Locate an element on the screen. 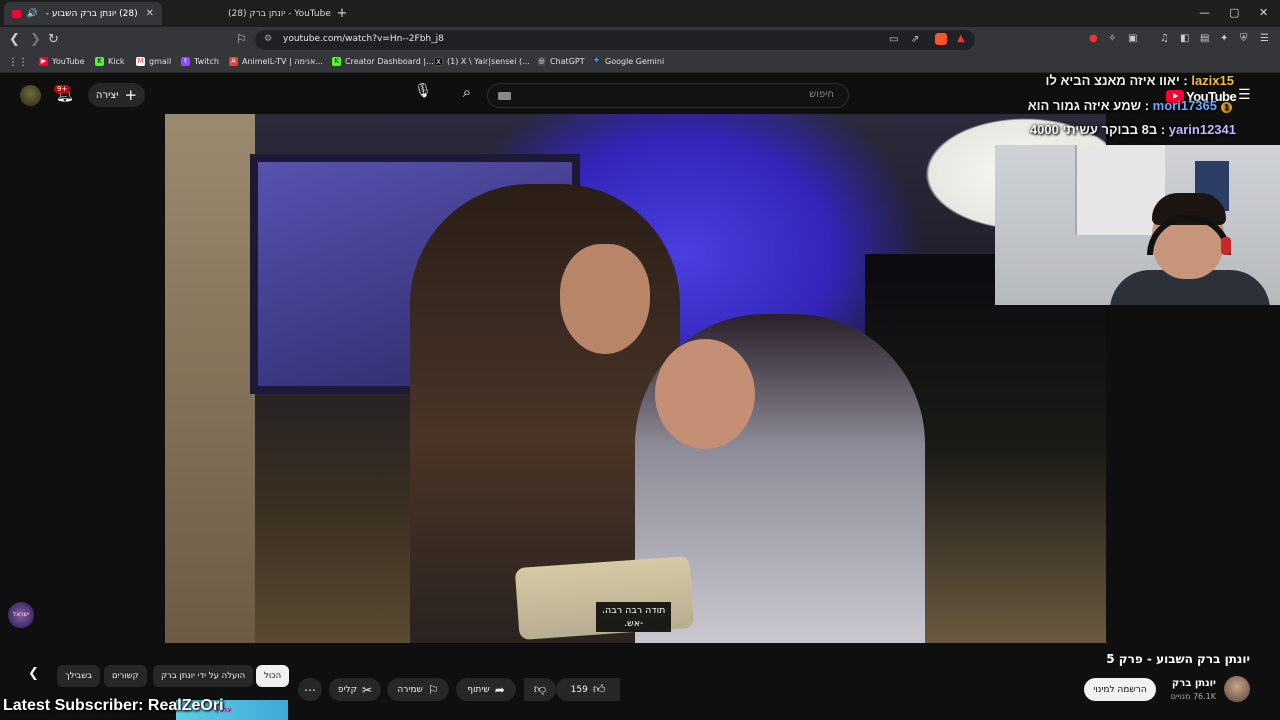 This screenshot has height=720, width=1280. create-button: יצירה + is located at coordinates (116, 95).